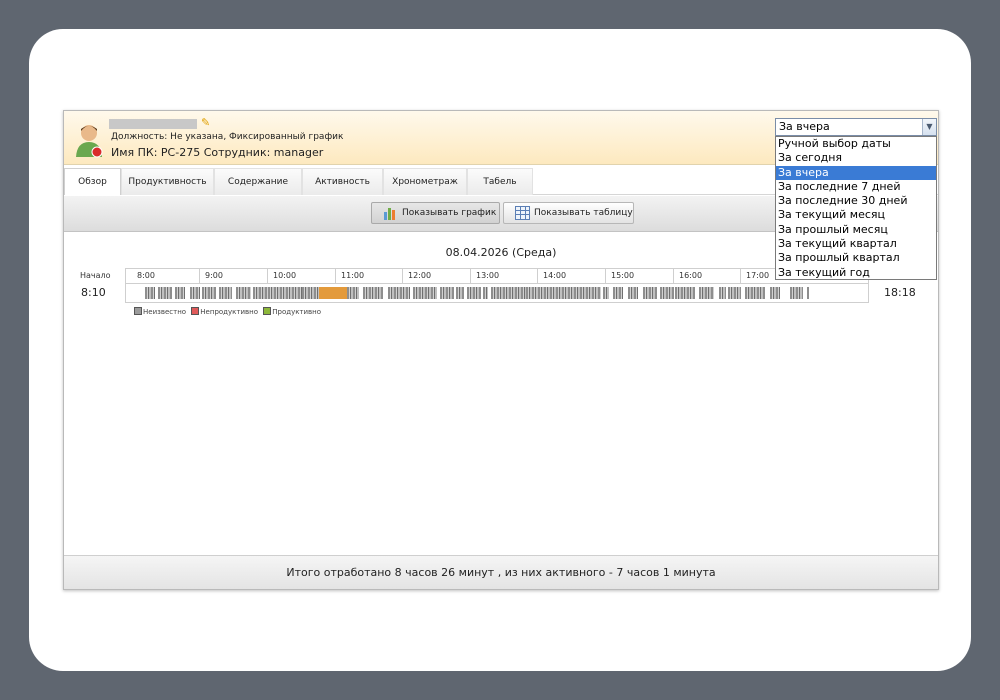  I want to click on period-option-manual: Ручной выбор даты, so click(856, 144).